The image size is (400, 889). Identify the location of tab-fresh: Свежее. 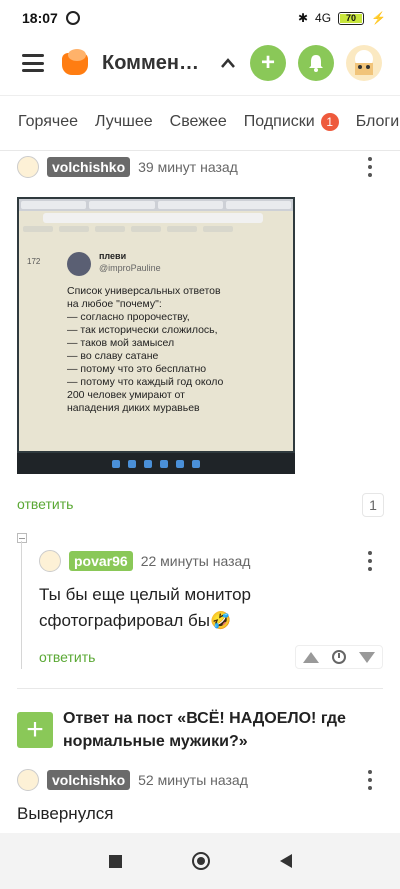
(198, 122).